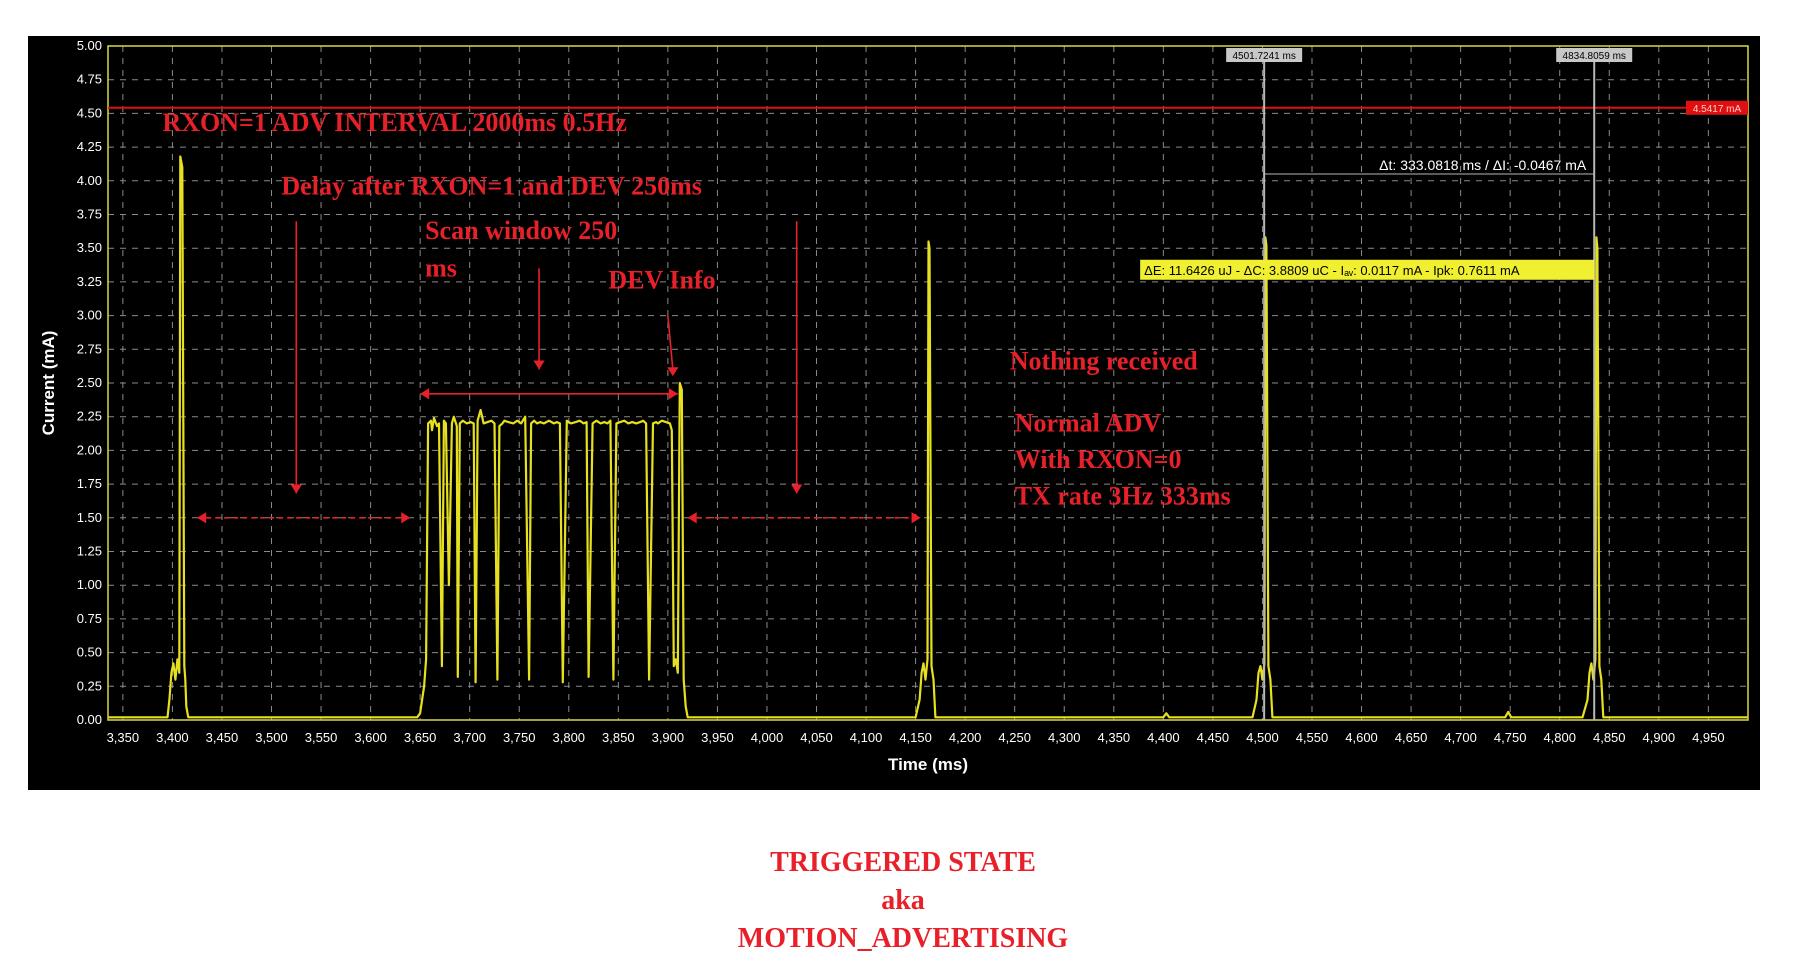 This screenshot has height=976, width=1806. Describe the element at coordinates (1717, 109) in the screenshot. I see `reference-line-label: 4.5417 mA` at that location.